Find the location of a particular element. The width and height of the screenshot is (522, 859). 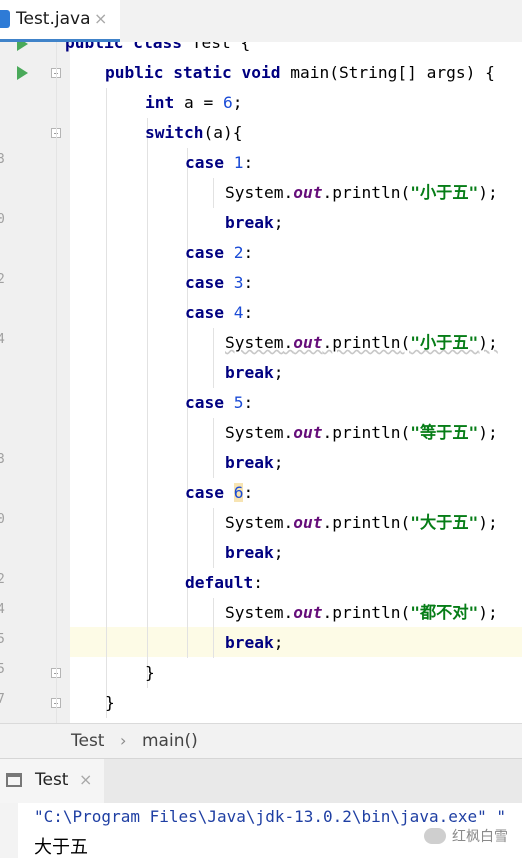

code-line: default: is located at coordinates (224, 583).